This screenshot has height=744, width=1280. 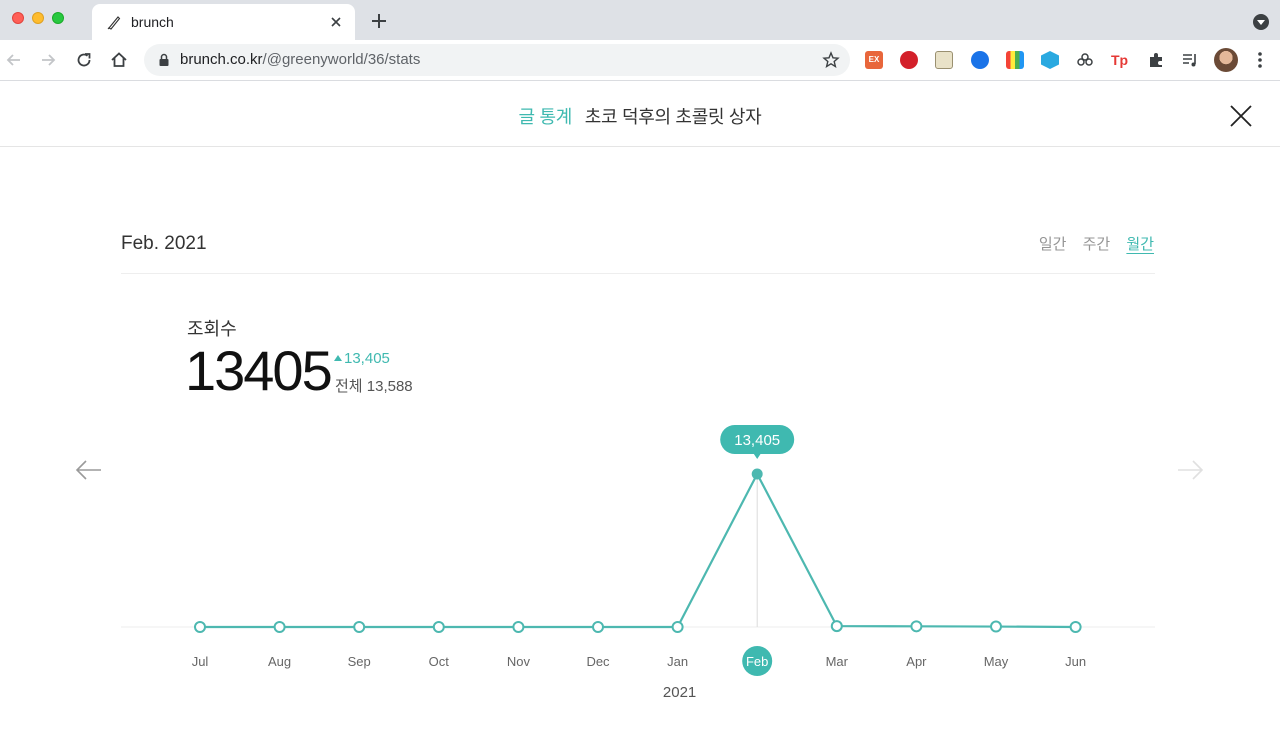 I want to click on year-label: 2021, so click(x=679, y=692).